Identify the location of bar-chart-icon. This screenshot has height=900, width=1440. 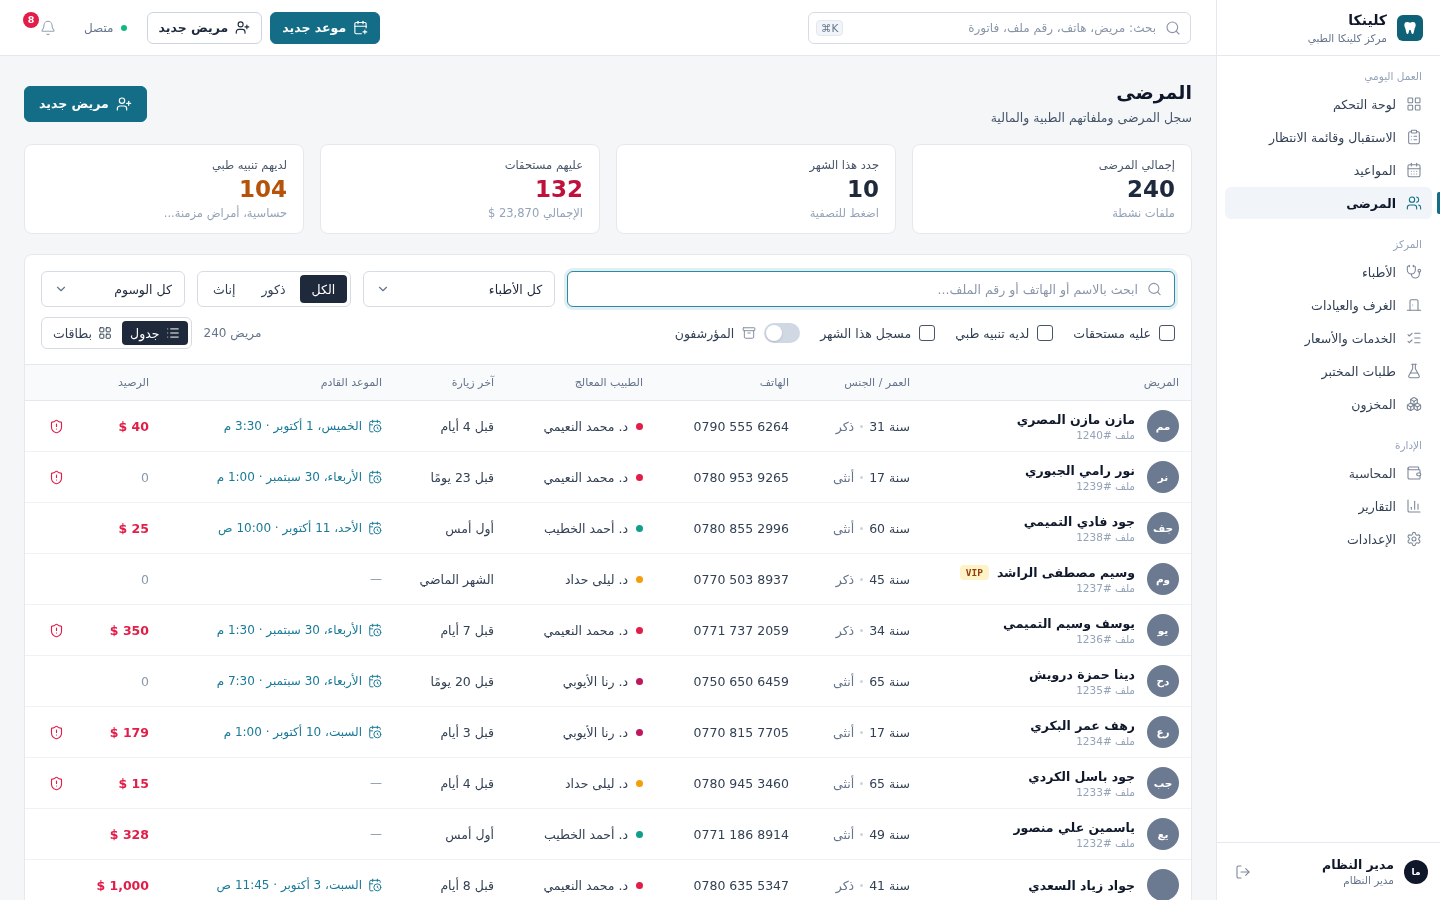
(1414, 506).